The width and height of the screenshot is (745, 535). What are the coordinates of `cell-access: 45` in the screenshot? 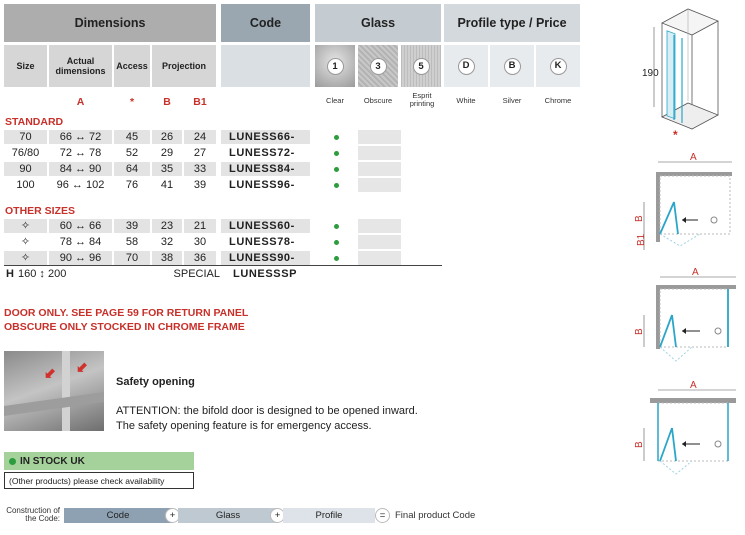 It's located at (132, 137).